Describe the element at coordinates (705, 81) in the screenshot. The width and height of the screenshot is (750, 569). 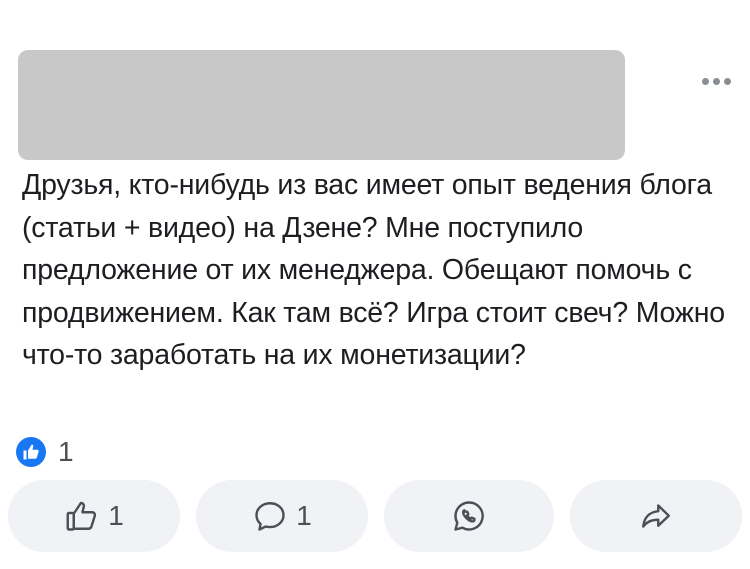
I see `more-horizontal-icon` at that location.